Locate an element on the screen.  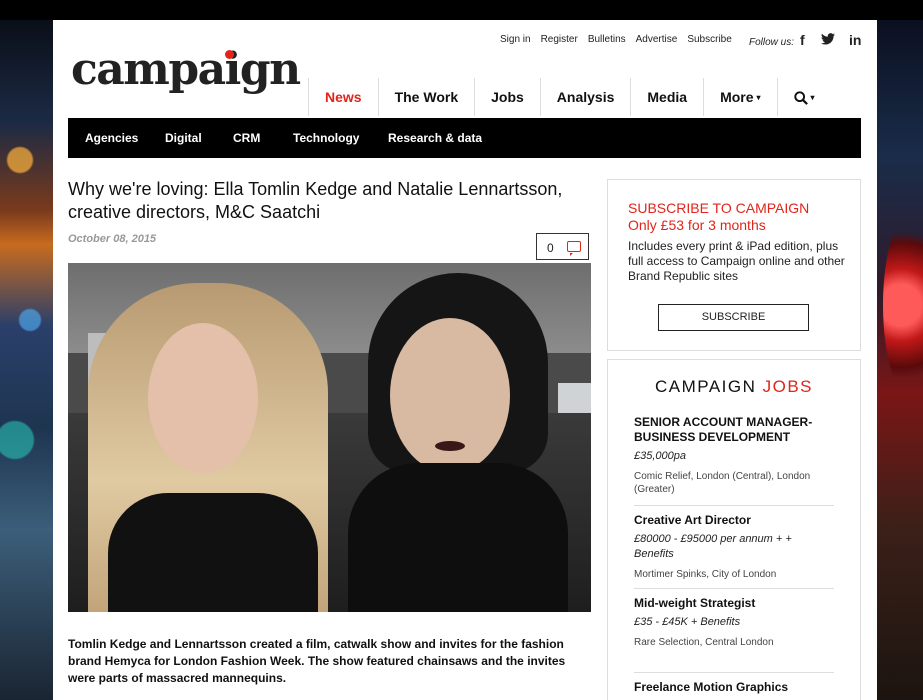
background-right-image is located at coordinates (900, 360).